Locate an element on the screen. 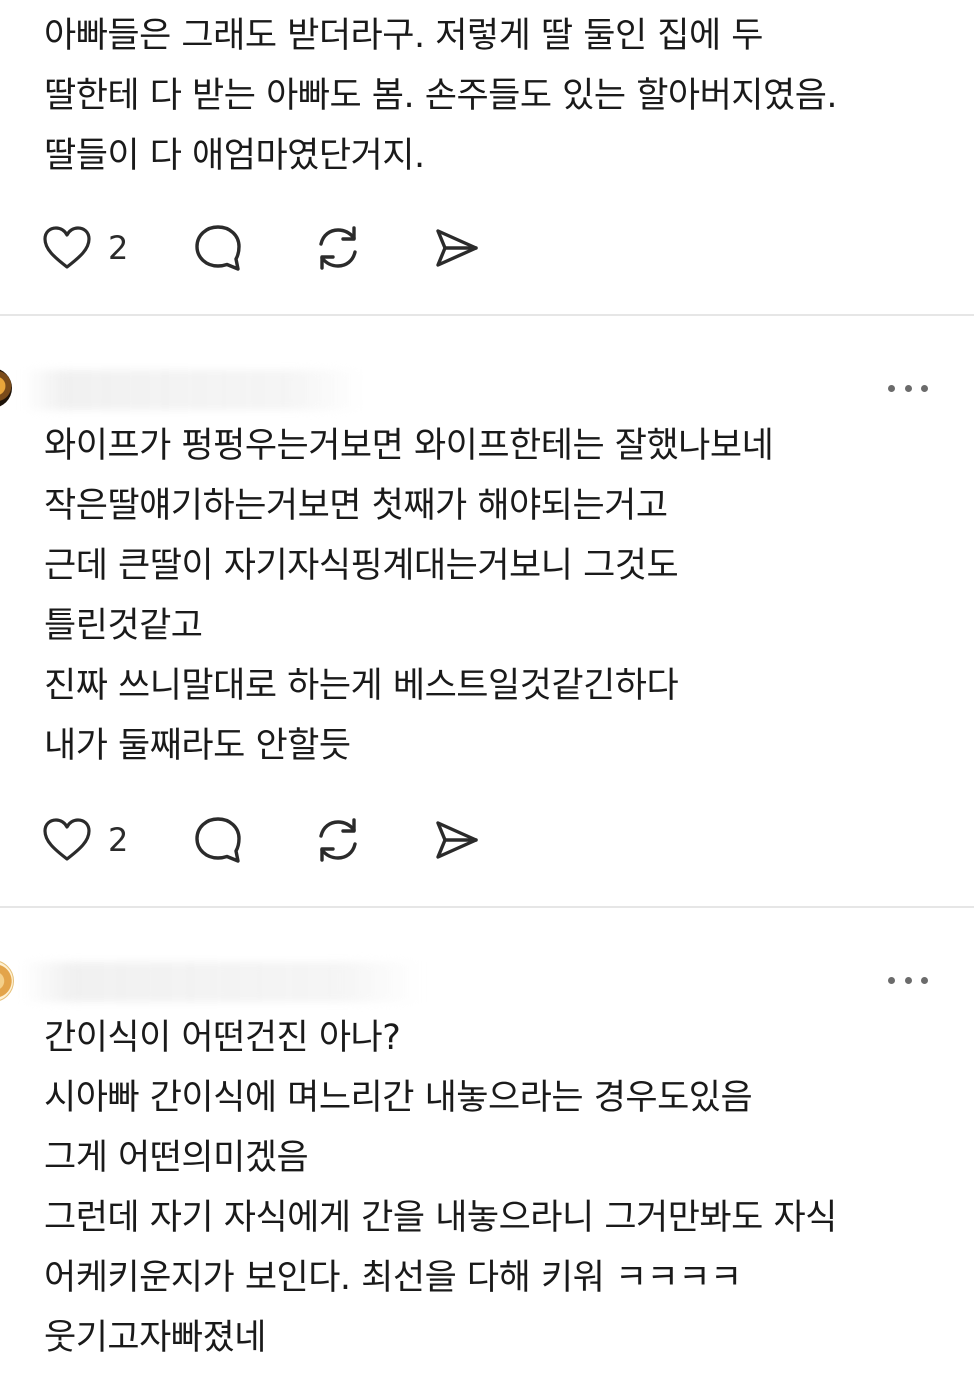  post-text-line: 딸한테 다 받는 아빠도 봄. 손주들도 있는 할아버지였음. is located at coordinates (441, 96).